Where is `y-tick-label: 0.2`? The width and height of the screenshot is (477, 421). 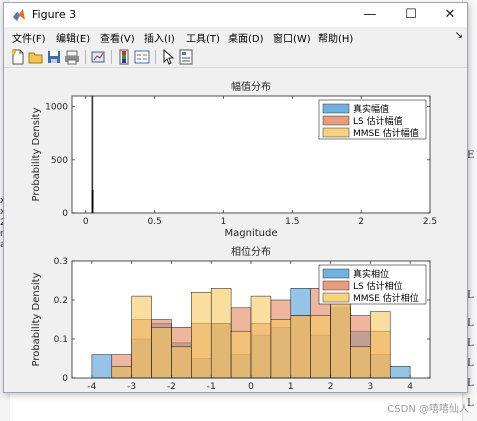
y-tick-label: 0.2 is located at coordinates (61, 301).